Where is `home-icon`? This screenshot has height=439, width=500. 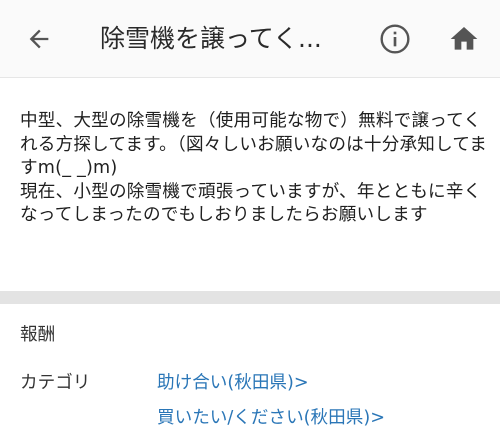
home-icon is located at coordinates (464, 38).